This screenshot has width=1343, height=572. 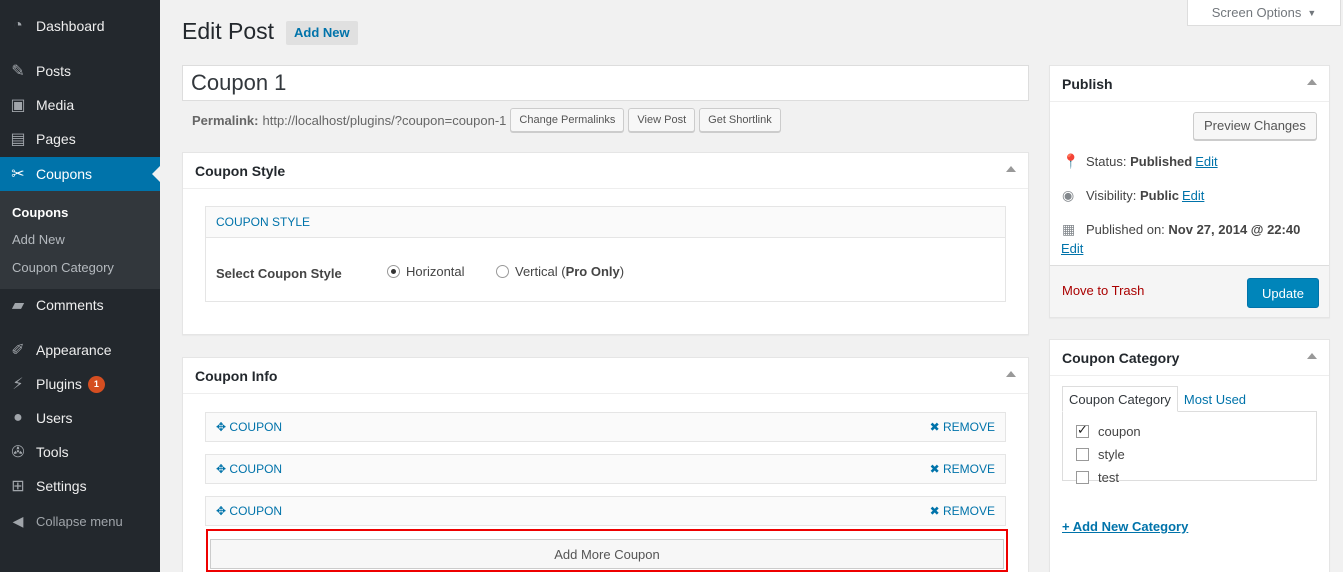 What do you see at coordinates (18, 139) in the screenshot?
I see `pages-icon: ▤` at bounding box center [18, 139].